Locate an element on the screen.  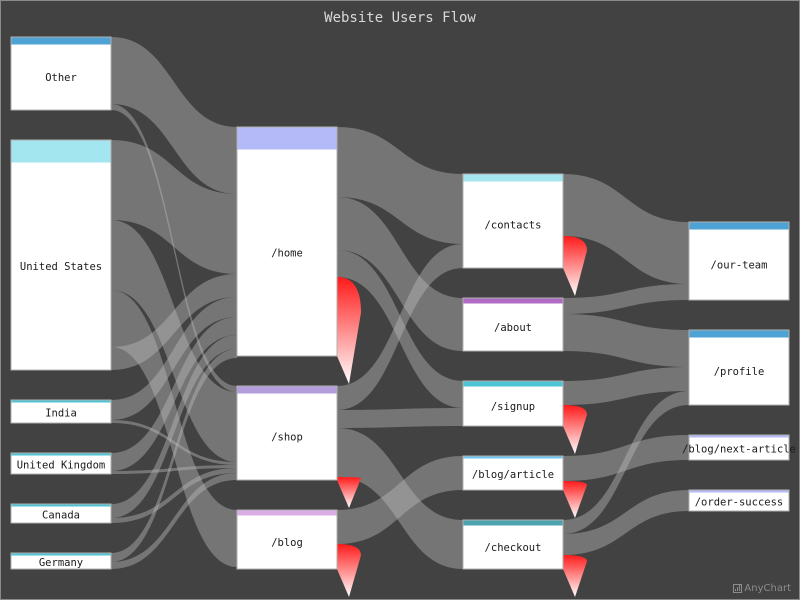
flow-node: /home is located at coordinates (287, 241).